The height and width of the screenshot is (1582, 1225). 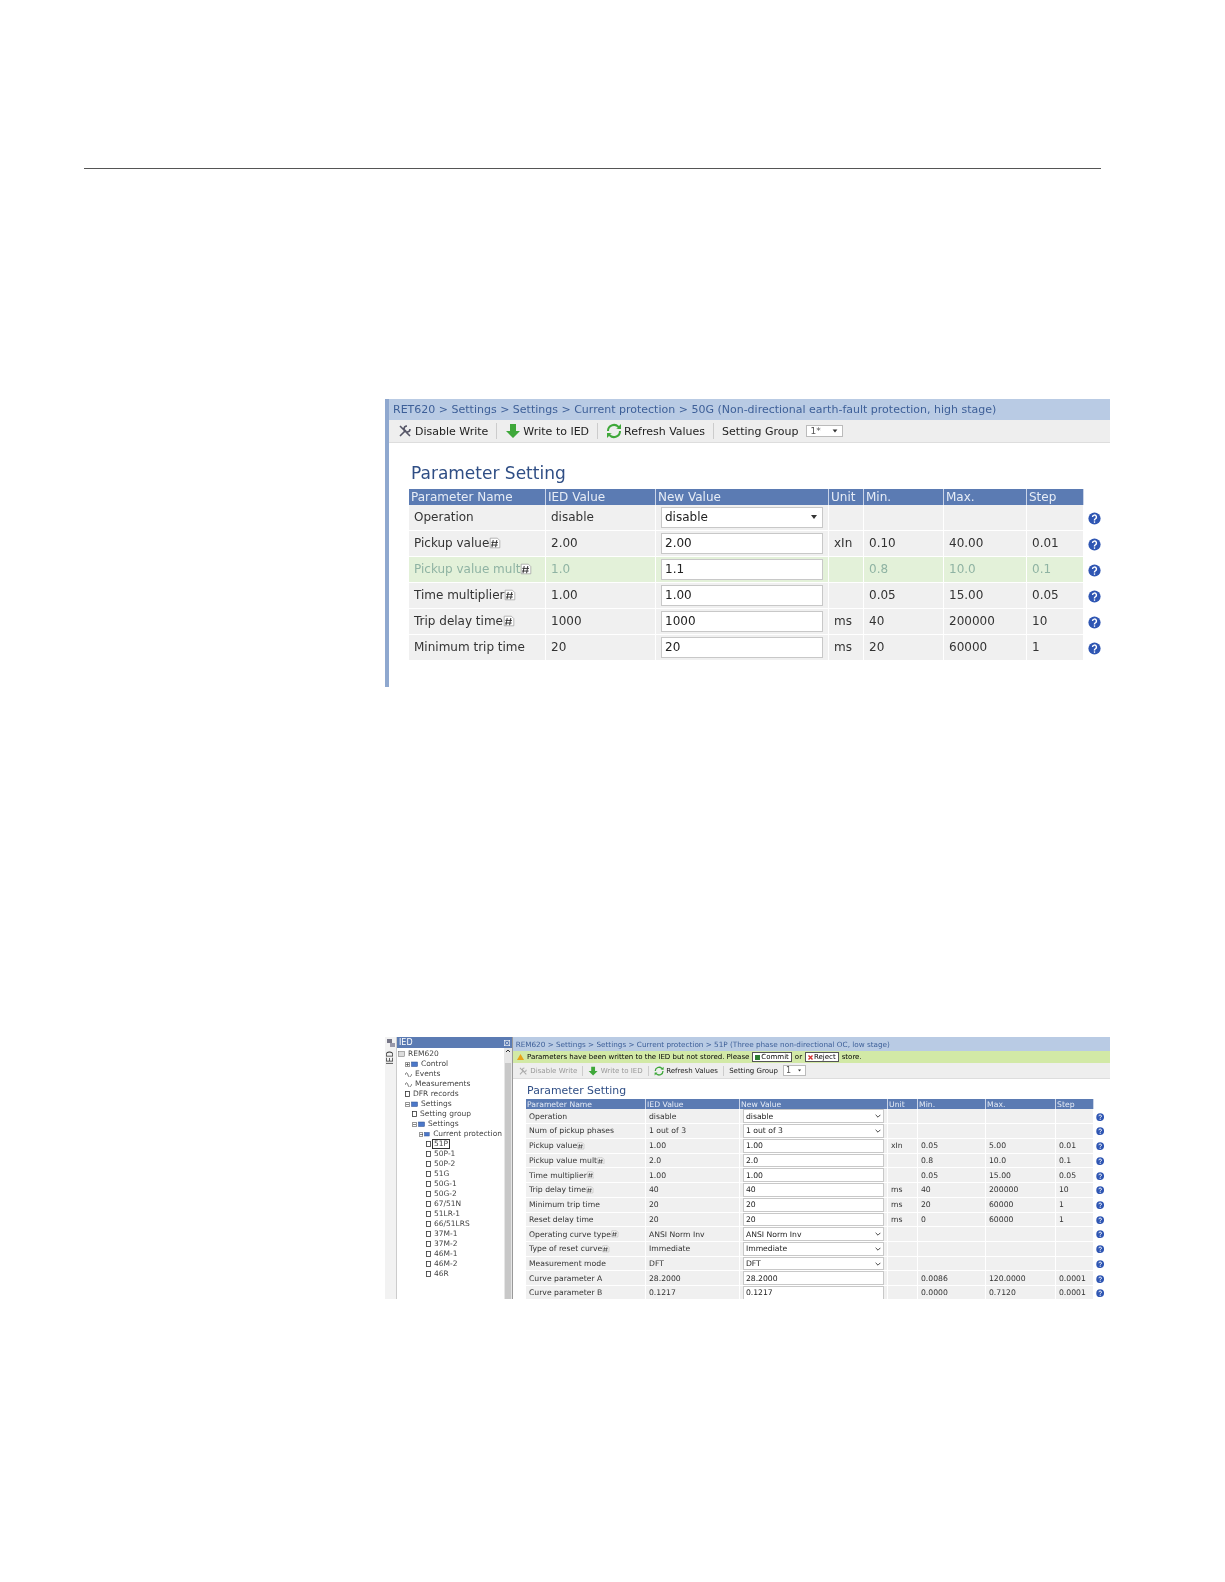 What do you see at coordinates (985, 596) in the screenshot?
I see `max-cell: 15.00` at bounding box center [985, 596].